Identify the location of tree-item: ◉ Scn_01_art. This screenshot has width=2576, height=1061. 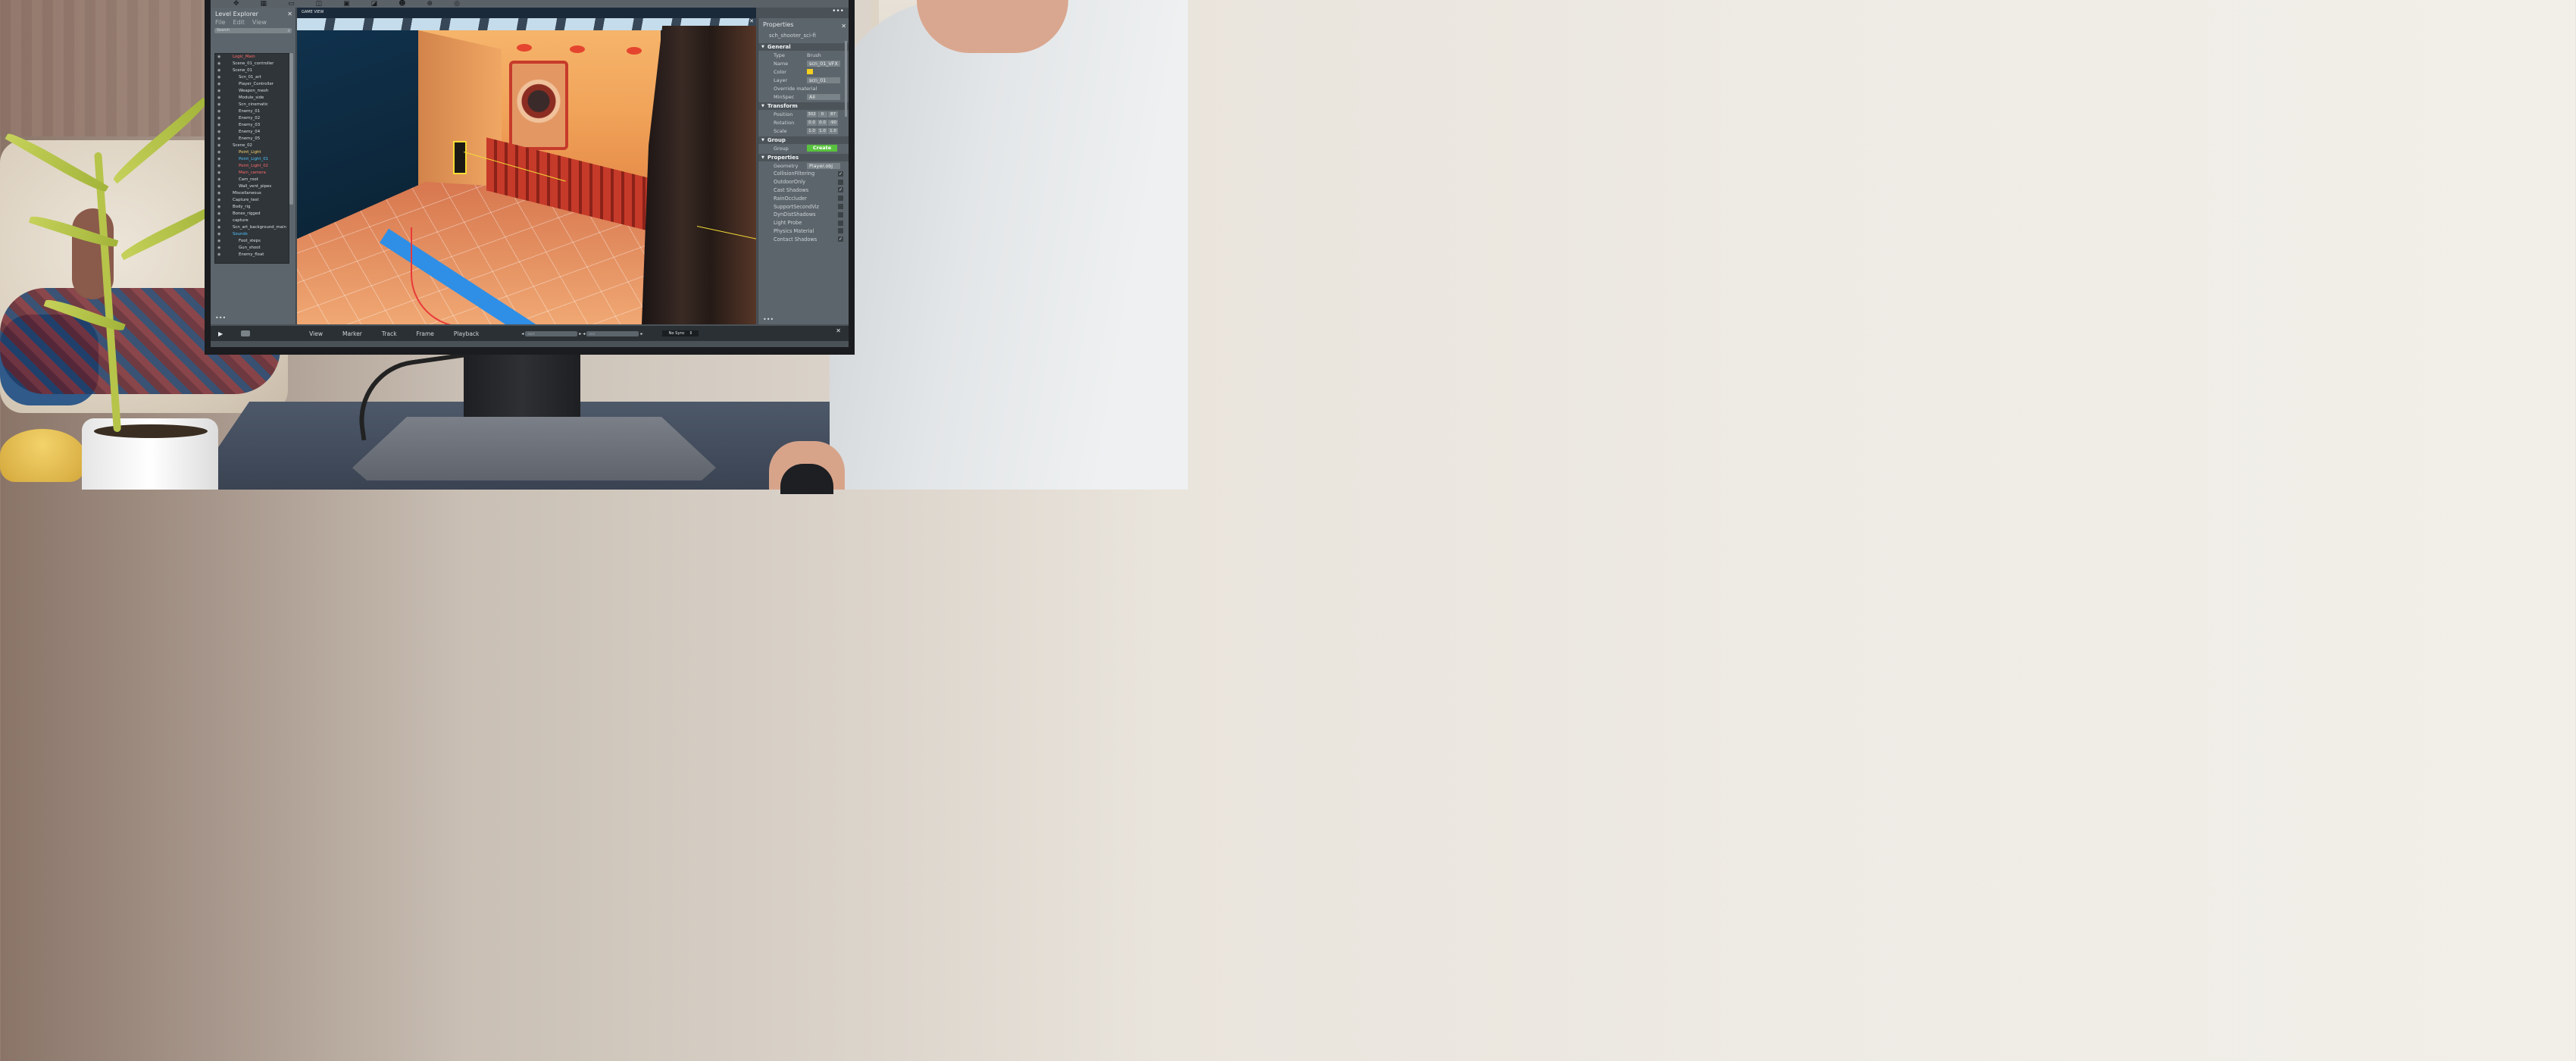
(252, 78).